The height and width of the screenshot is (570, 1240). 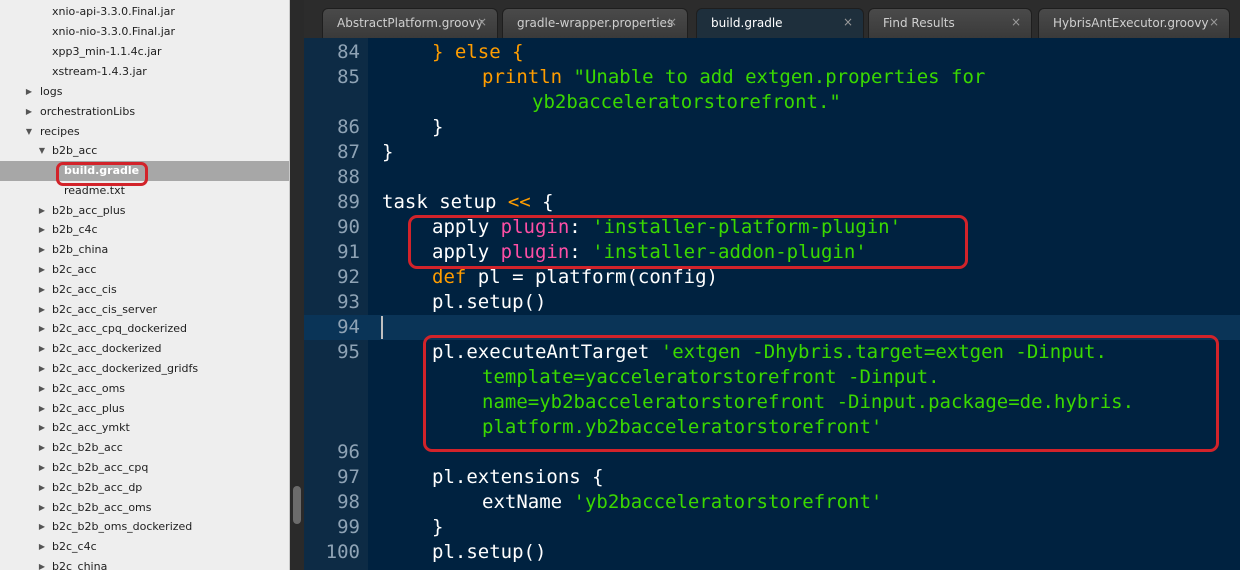 I want to click on tree-folder-label: orchestrationLibs, so click(x=88, y=111).